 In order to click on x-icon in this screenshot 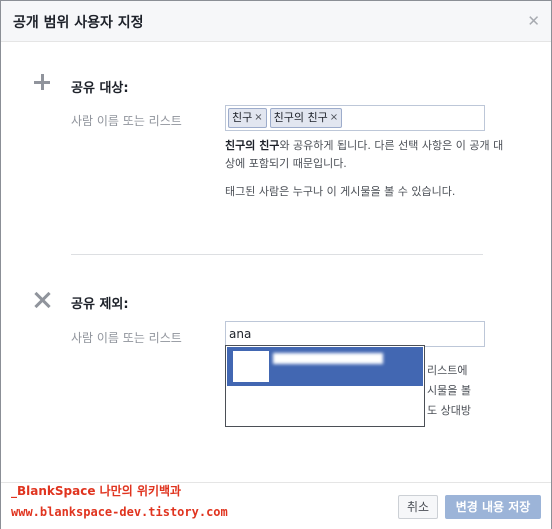, I will do `click(42, 300)`.